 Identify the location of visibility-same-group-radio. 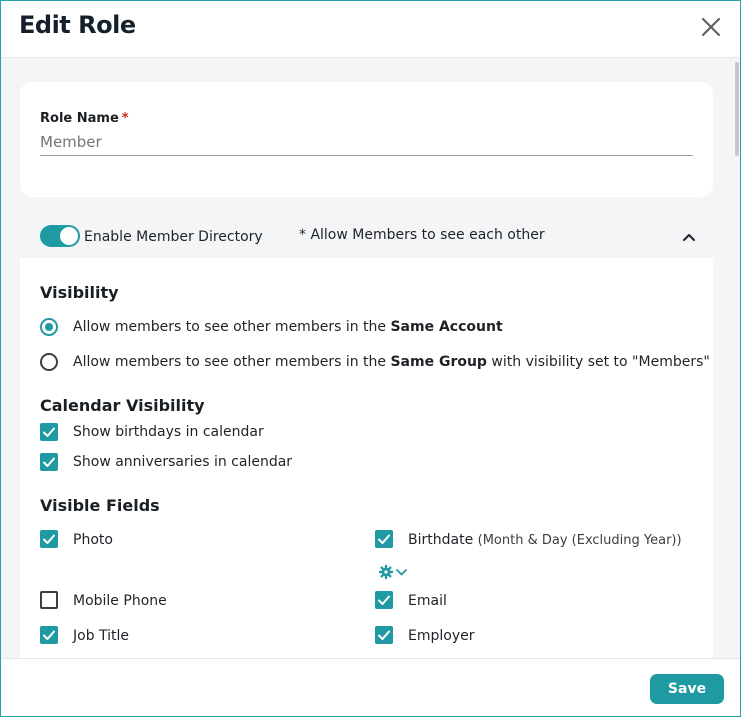
(49, 362).